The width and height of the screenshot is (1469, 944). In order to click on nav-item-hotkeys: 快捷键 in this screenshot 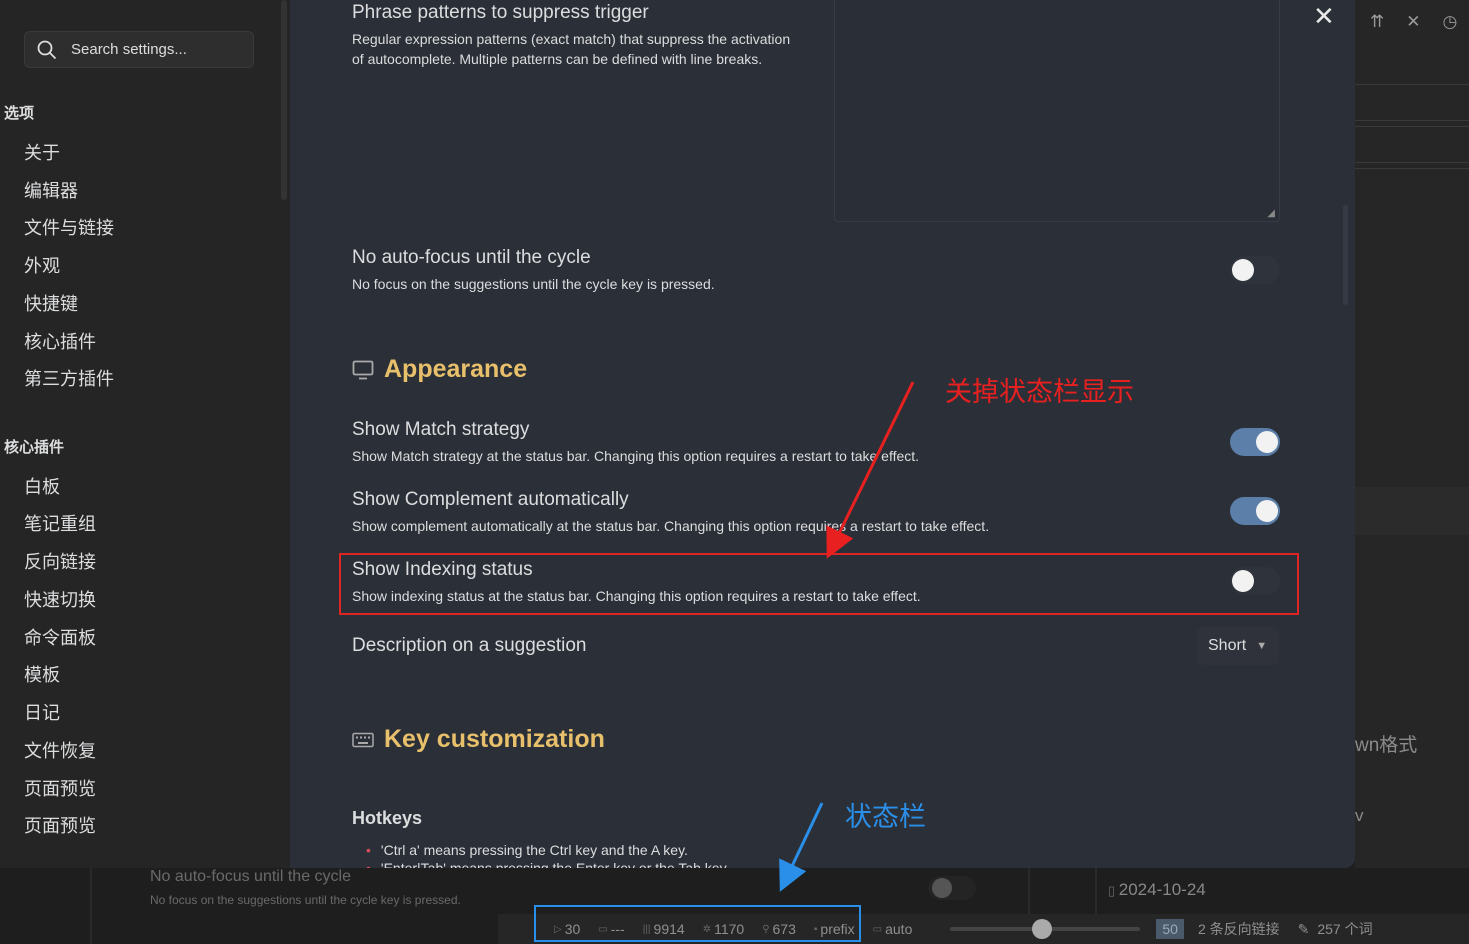, I will do `click(51, 303)`.